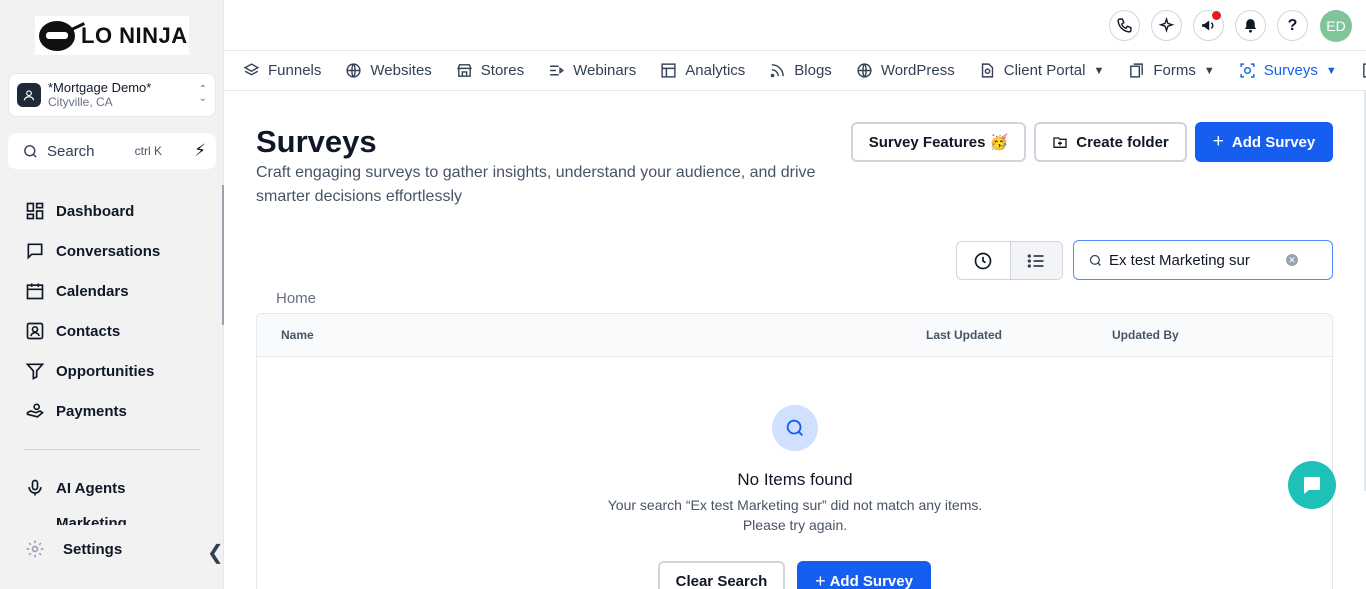 This screenshot has width=1366, height=589. I want to click on sidebar-item-opportunities: Opportunities, so click(111, 371).